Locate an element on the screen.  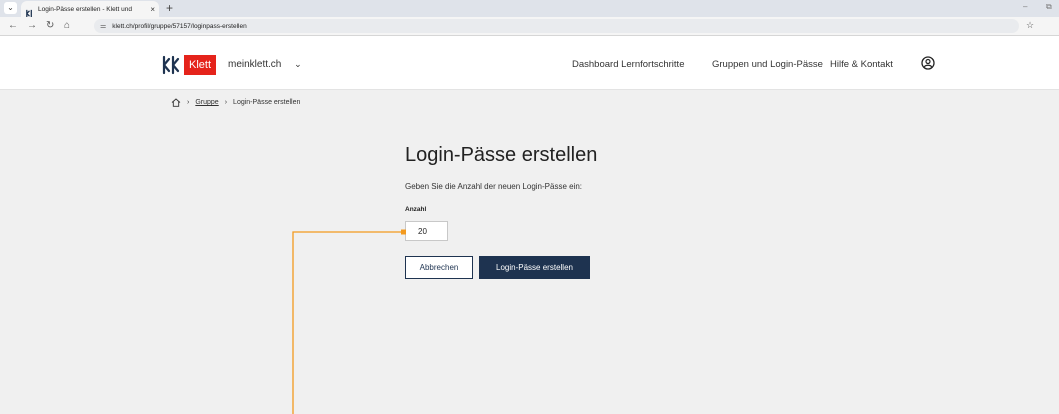
create-login-passes-button: Login-Pässe erstellen is located at coordinates (534, 267).